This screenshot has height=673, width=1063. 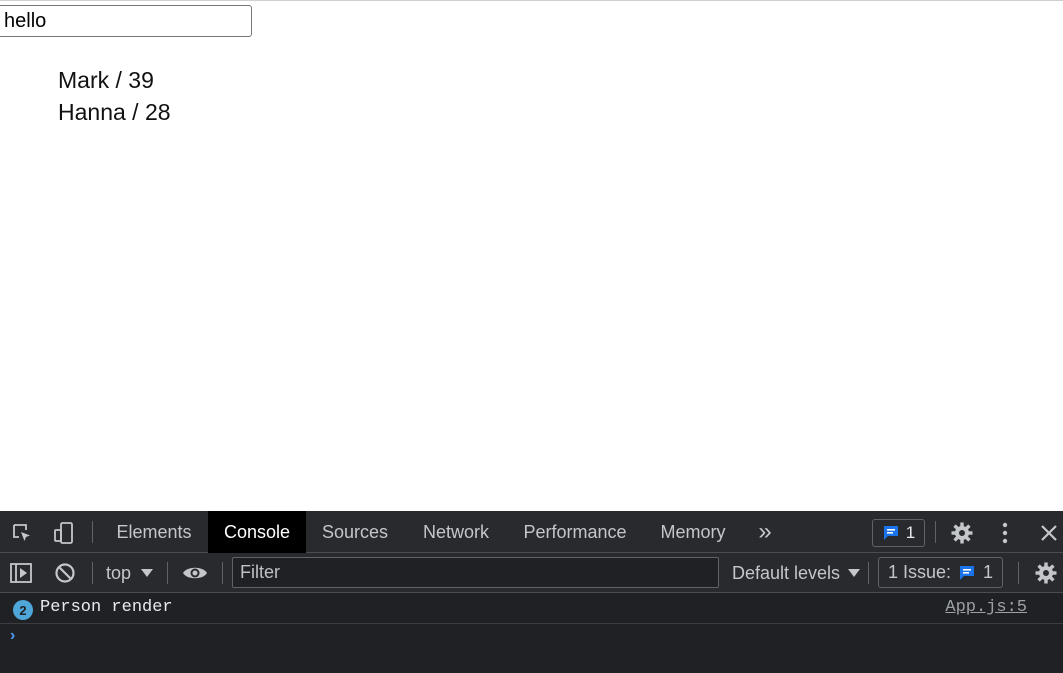 I want to click on list-item: Mark / 39, so click(x=106, y=80).